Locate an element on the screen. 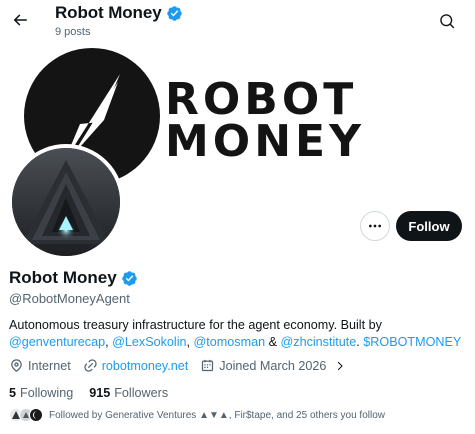 This screenshot has width=475, height=434. avatar is located at coordinates (66, 202).